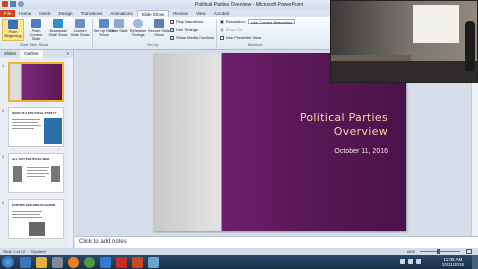  I want to click on show-desktop-button, so click(475, 262).